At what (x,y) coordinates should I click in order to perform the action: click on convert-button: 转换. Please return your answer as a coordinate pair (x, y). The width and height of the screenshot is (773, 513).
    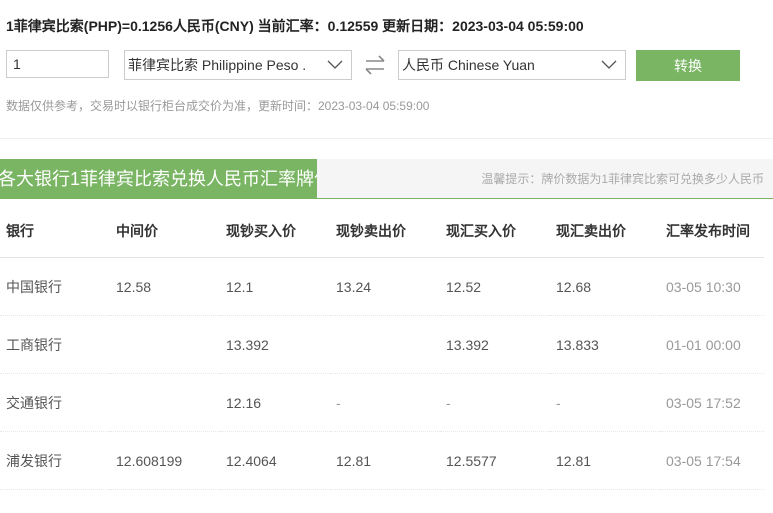
    Looking at the image, I should click on (688, 65).